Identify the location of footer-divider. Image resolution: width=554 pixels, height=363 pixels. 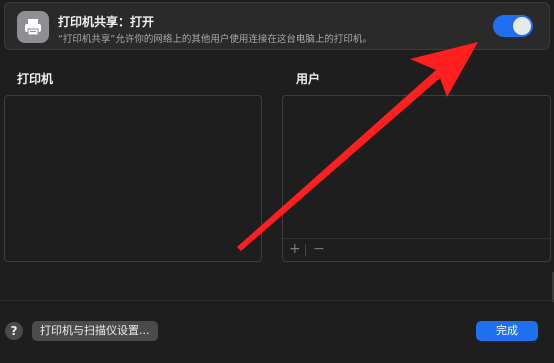
(277, 300).